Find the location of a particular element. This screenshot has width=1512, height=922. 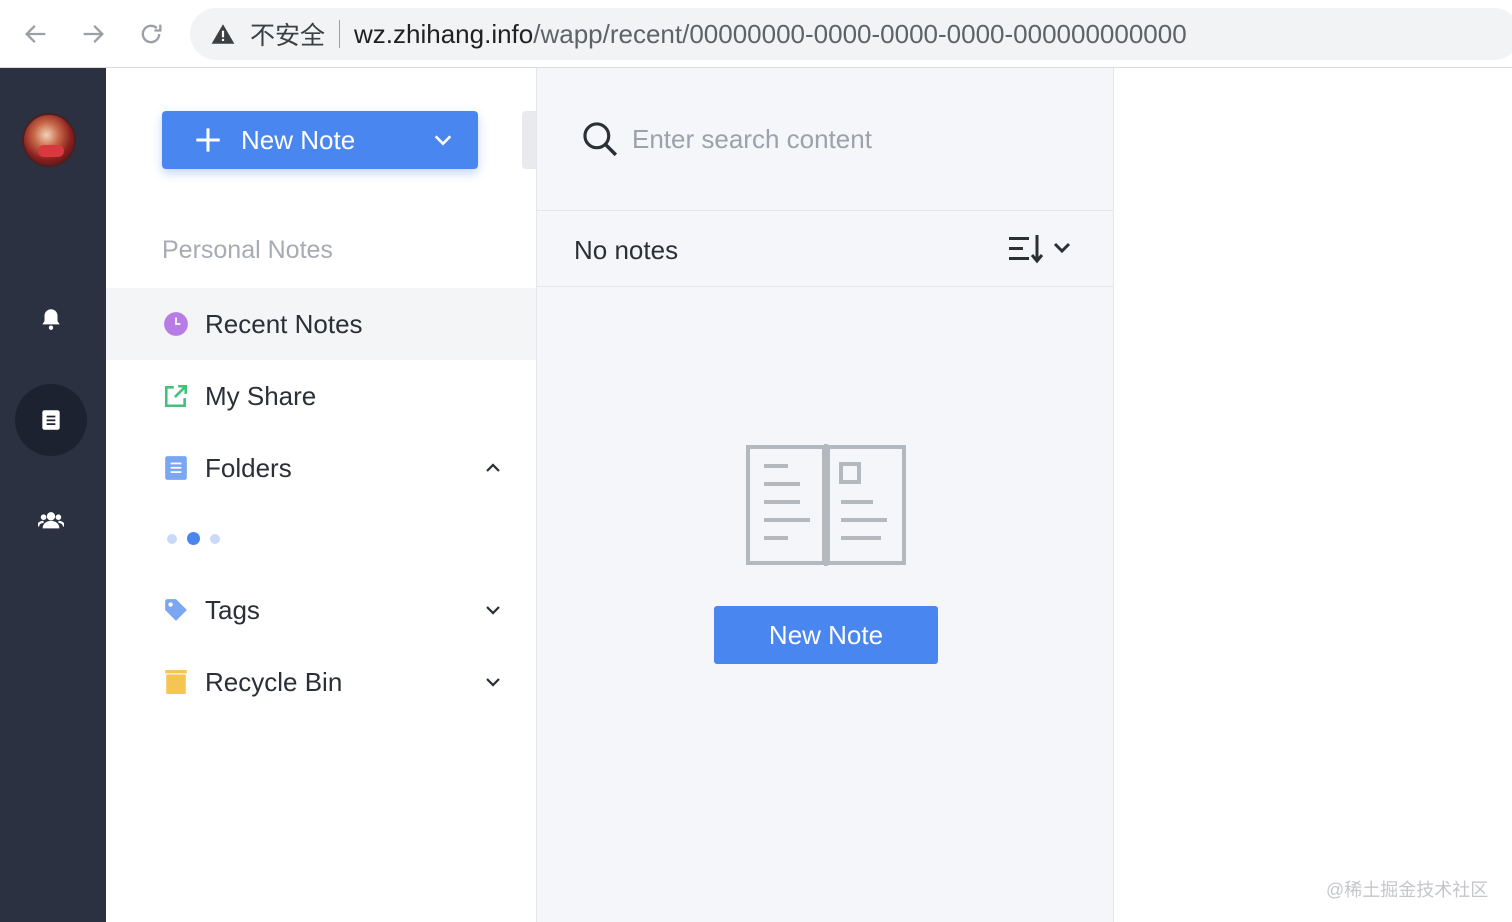

clock-icon is located at coordinates (176, 324).